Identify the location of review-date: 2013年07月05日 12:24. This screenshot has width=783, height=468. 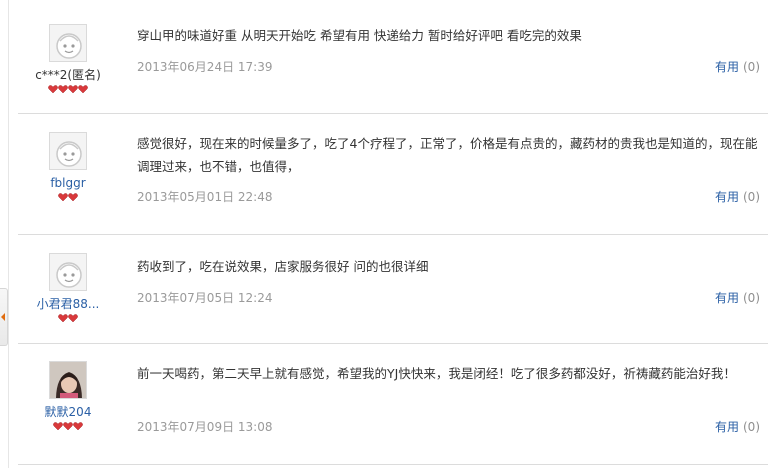
(205, 298).